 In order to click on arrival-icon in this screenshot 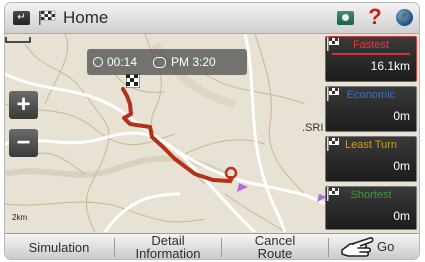, I will do `click(159, 62)`.